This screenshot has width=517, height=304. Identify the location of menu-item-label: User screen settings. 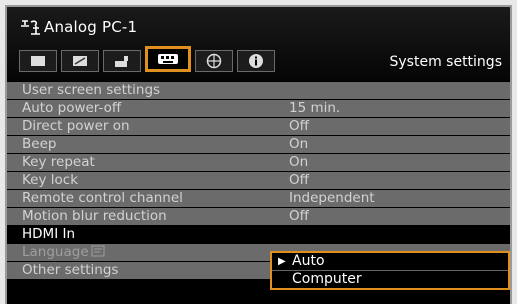
(91, 90).